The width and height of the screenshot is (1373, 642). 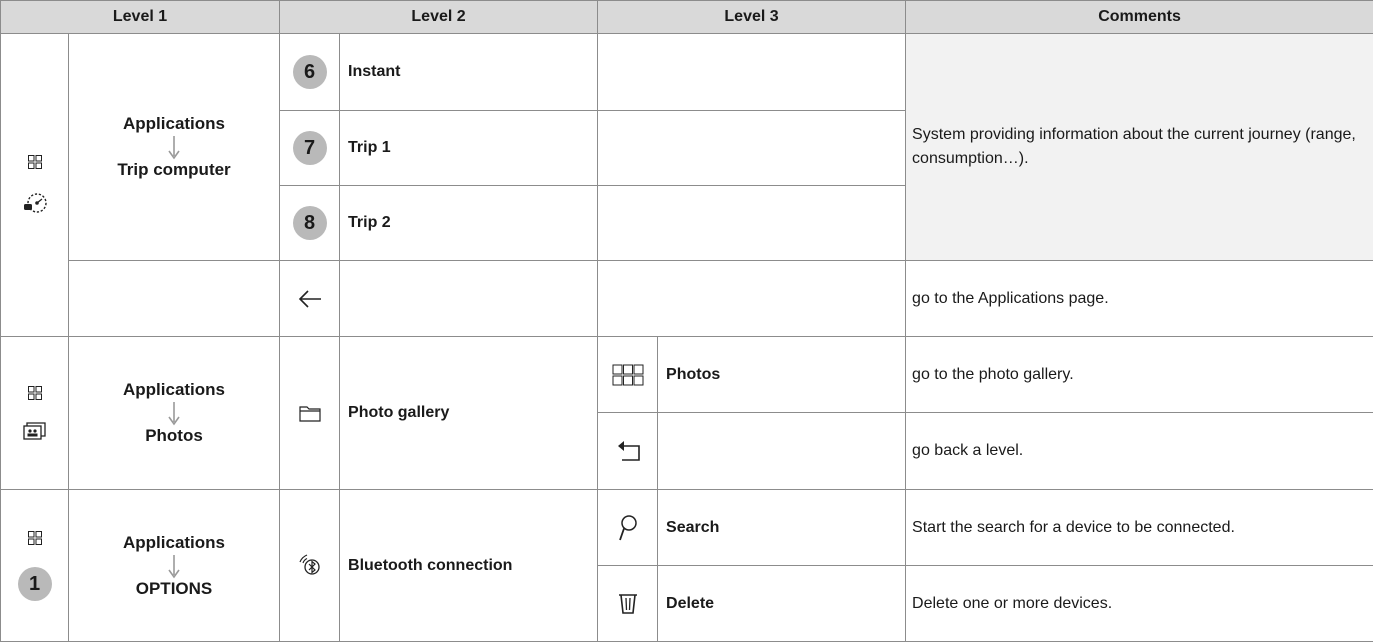 What do you see at coordinates (782, 604) in the screenshot?
I see `level3-label: Delete` at bounding box center [782, 604].